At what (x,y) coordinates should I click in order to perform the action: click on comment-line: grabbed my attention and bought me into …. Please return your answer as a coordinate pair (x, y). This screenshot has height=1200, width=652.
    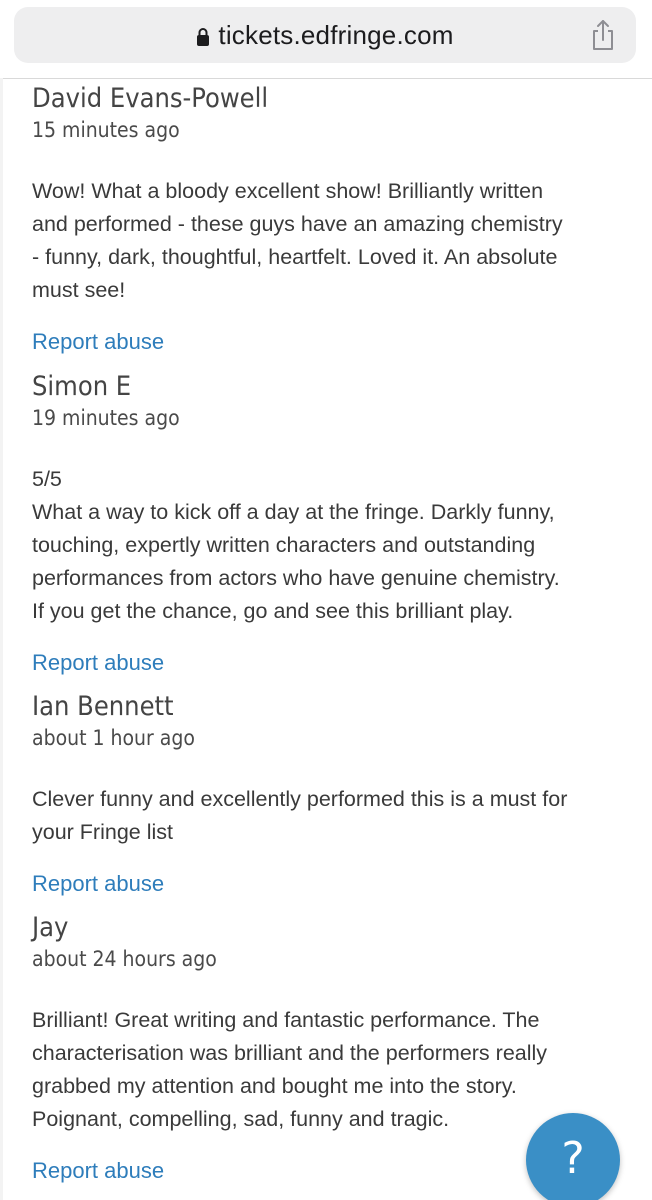
    Looking at the image, I should click on (274, 1086).